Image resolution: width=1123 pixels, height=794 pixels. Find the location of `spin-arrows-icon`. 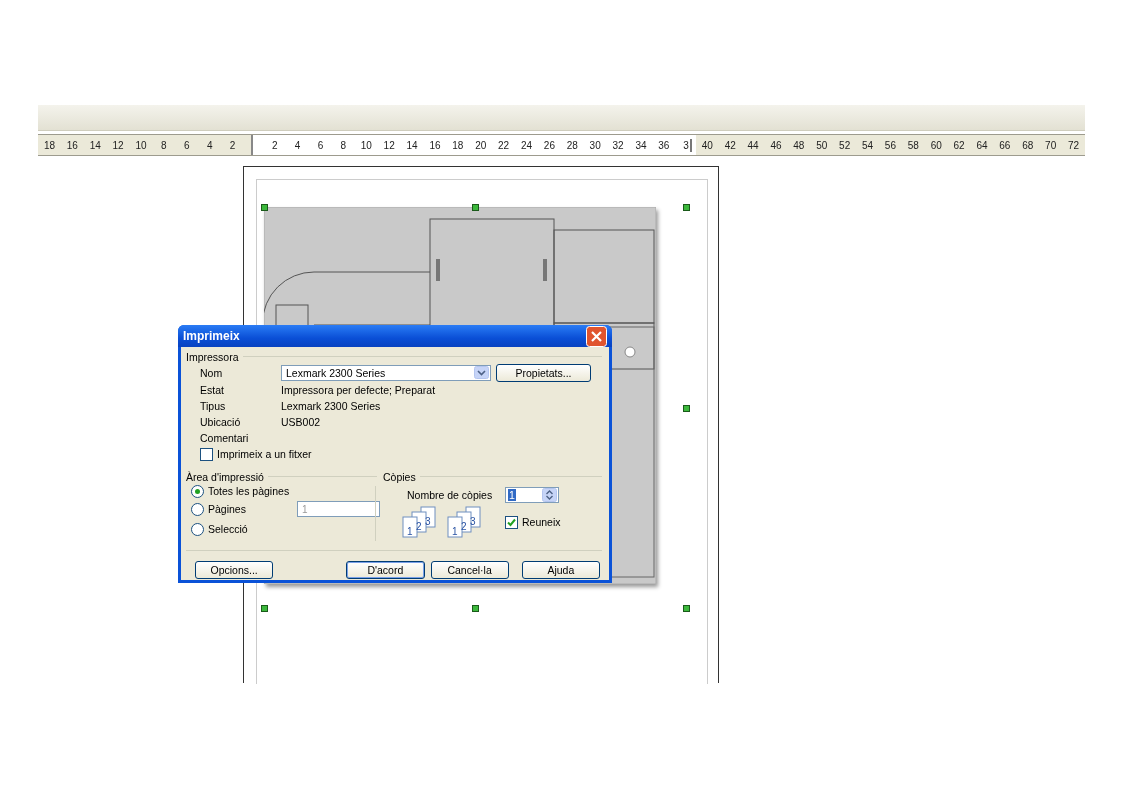

spin-arrows-icon is located at coordinates (549, 494).